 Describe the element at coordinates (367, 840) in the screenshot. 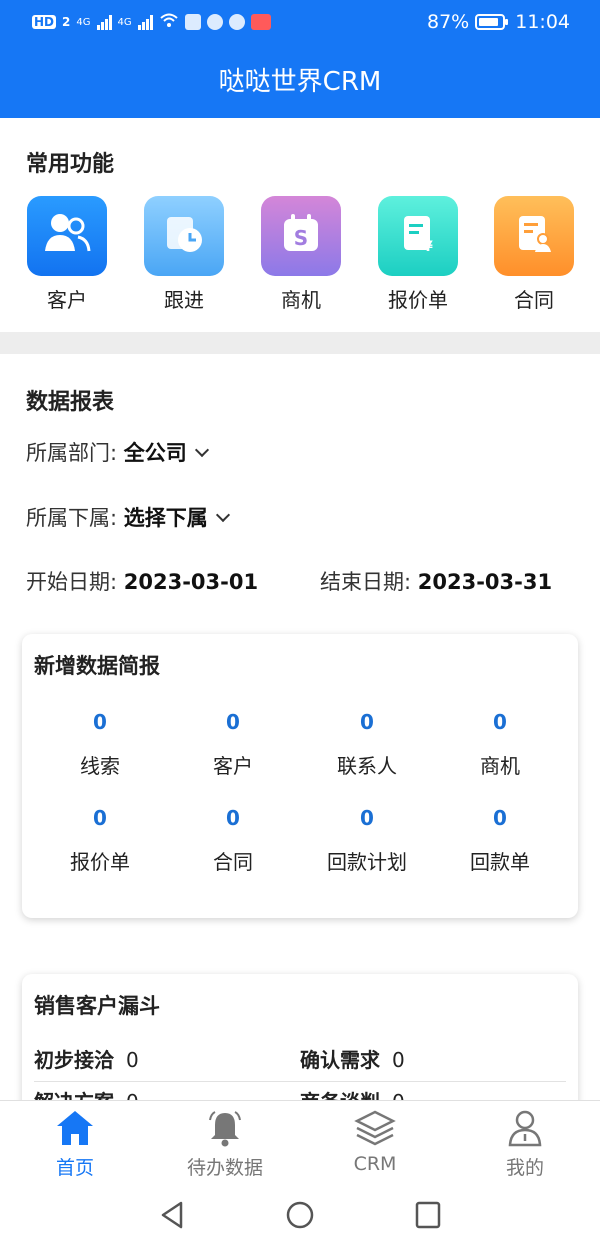

I see `stat-payment-plans: 0 回款计划` at that location.